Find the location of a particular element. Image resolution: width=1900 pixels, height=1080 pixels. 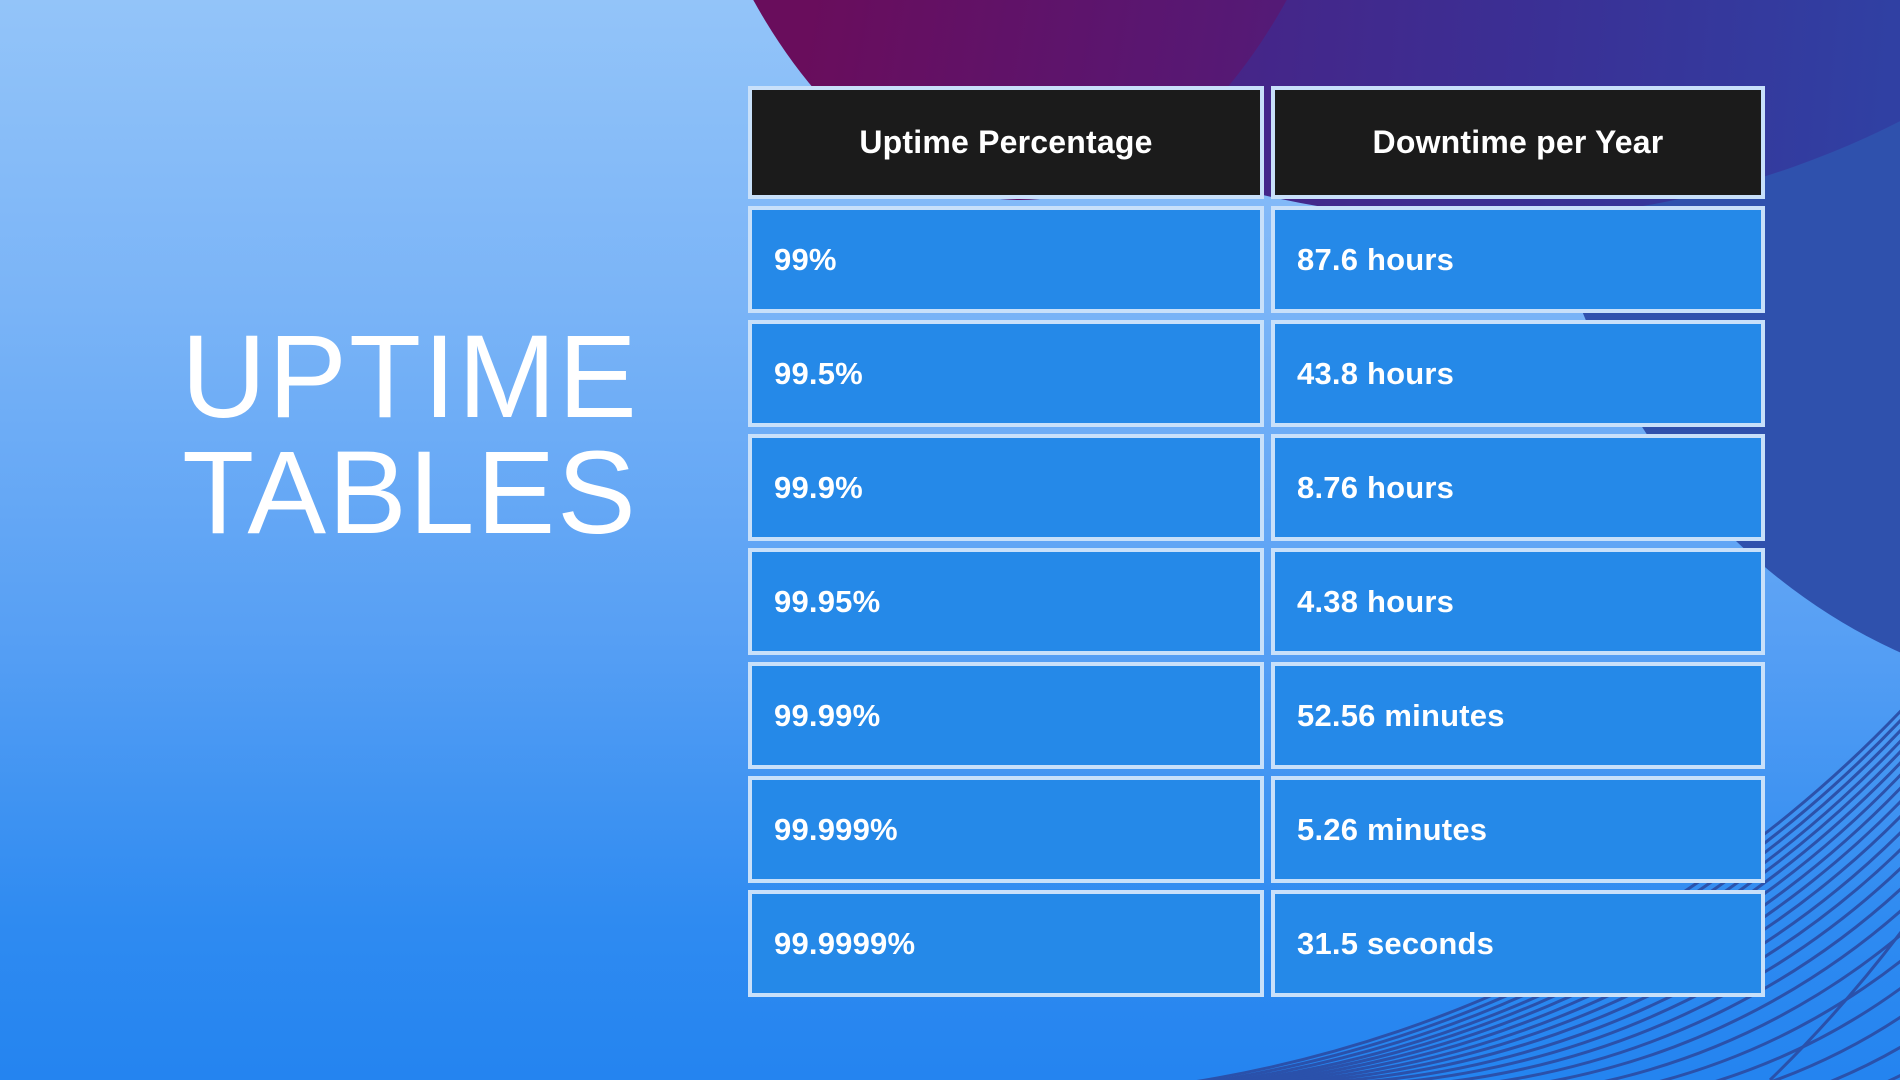

cell-uptime: 99.95% is located at coordinates (1006, 601).